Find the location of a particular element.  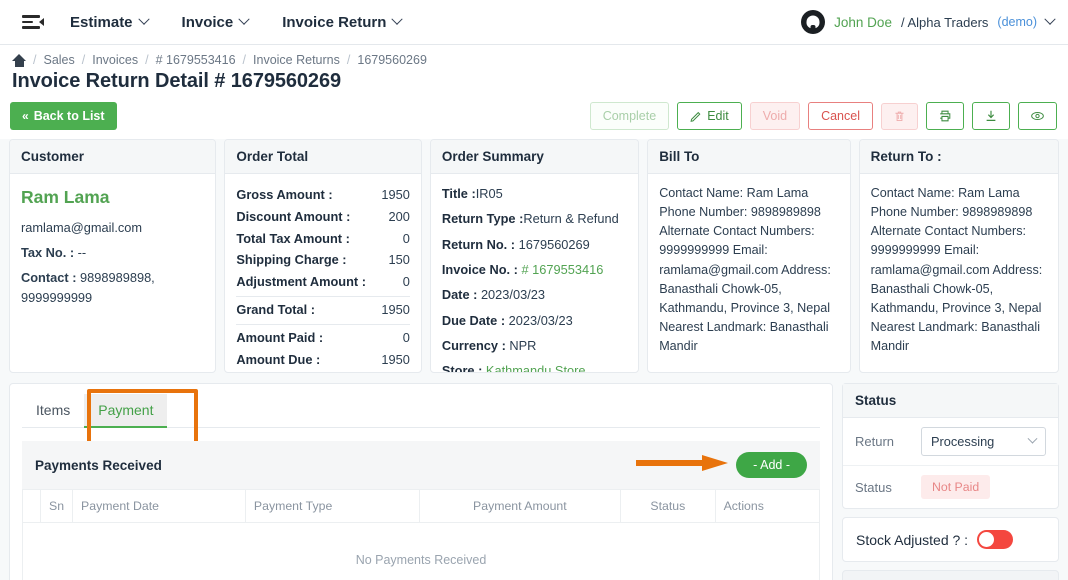

empty-state-message: No Payments Received is located at coordinates (421, 551).